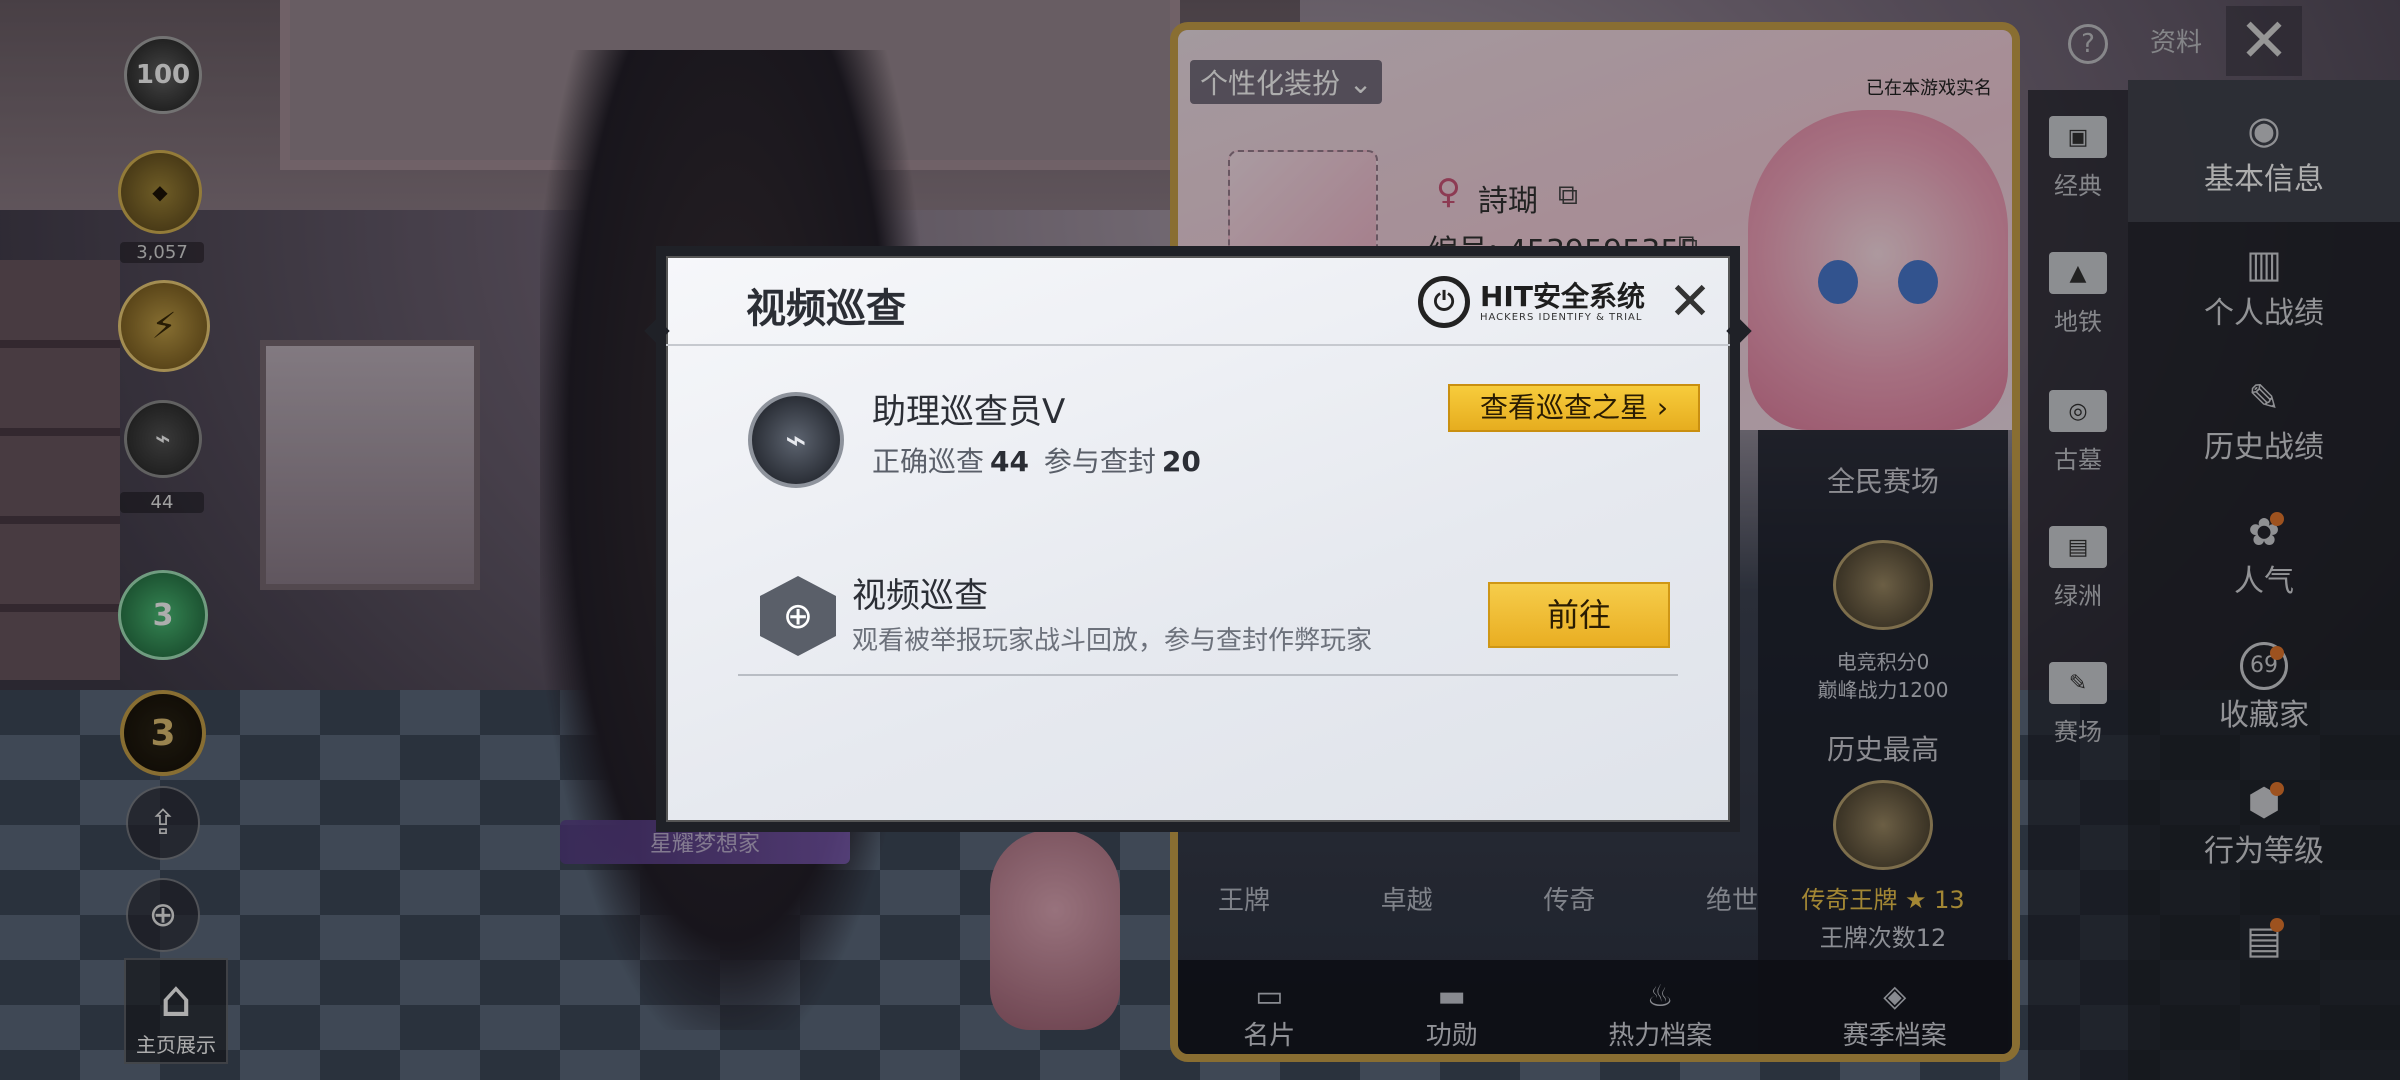 This screenshot has height=1080, width=2400. Describe the element at coordinates (928, 461) in the screenshot. I see `correct-label: 正确巡查` at that location.